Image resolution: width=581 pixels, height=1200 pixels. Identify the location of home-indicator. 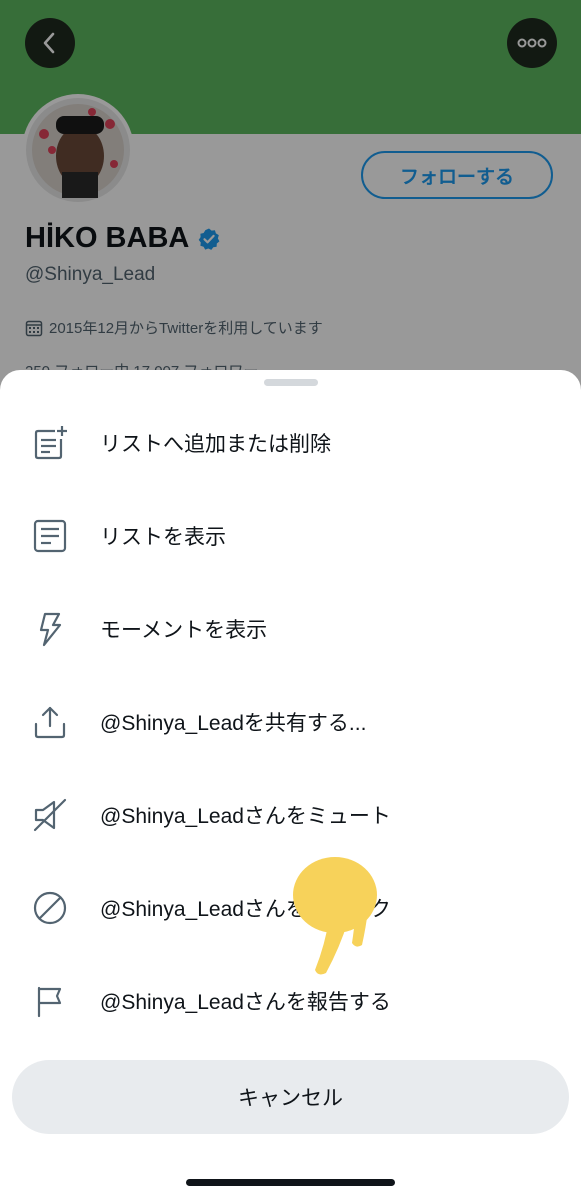
(290, 1182).